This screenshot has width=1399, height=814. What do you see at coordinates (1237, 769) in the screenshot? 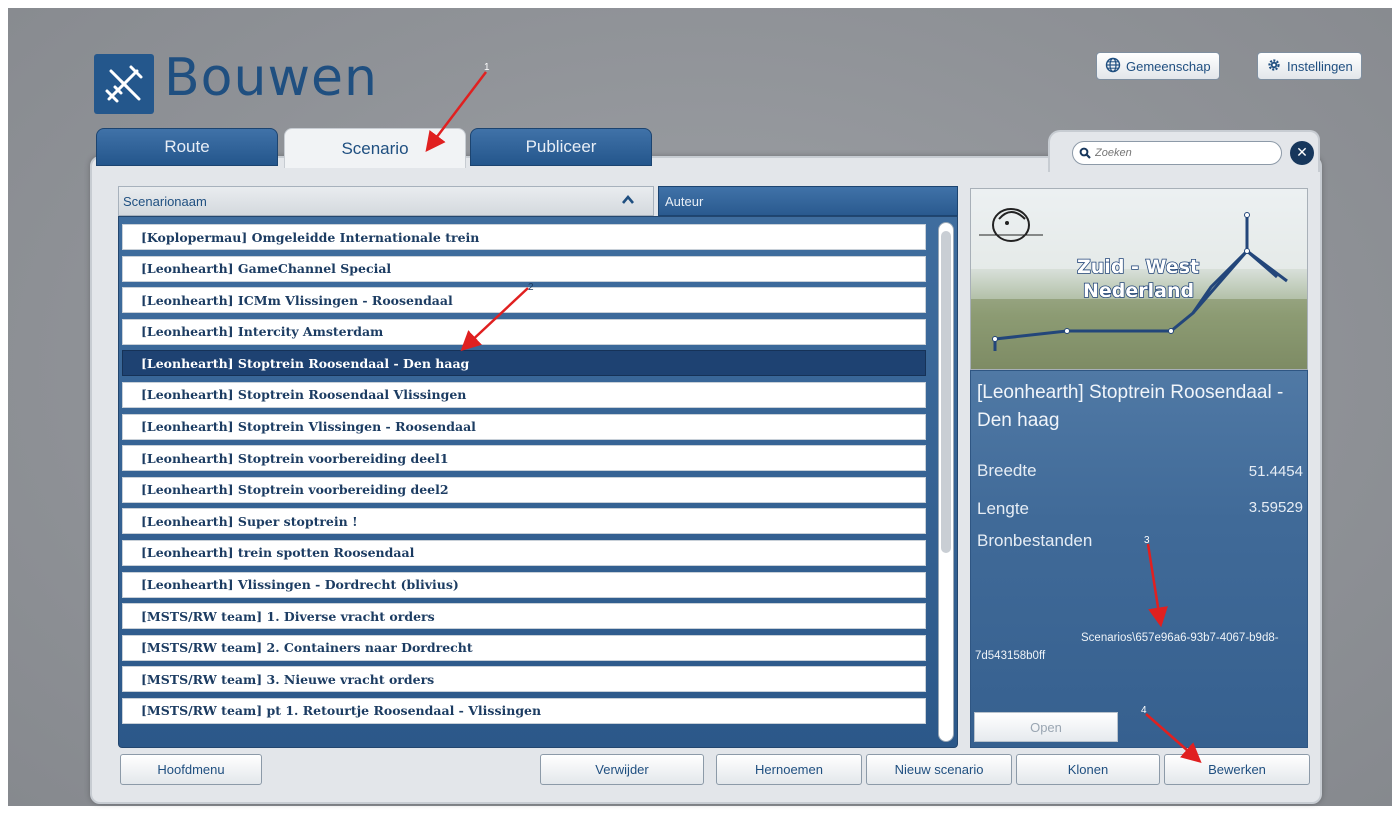
I see `edit-button: Bewerken` at bounding box center [1237, 769].